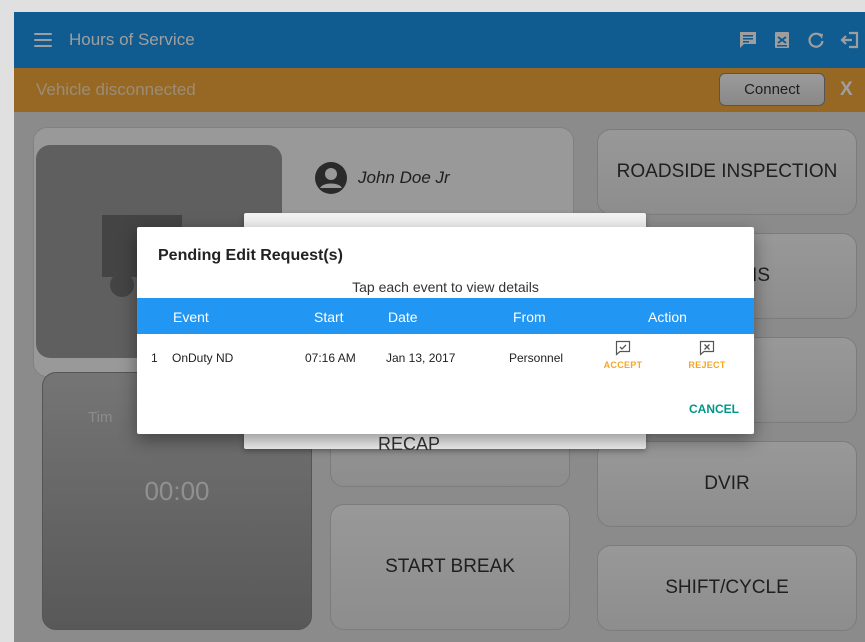  I want to click on row-from: Personnel, so click(536, 358).